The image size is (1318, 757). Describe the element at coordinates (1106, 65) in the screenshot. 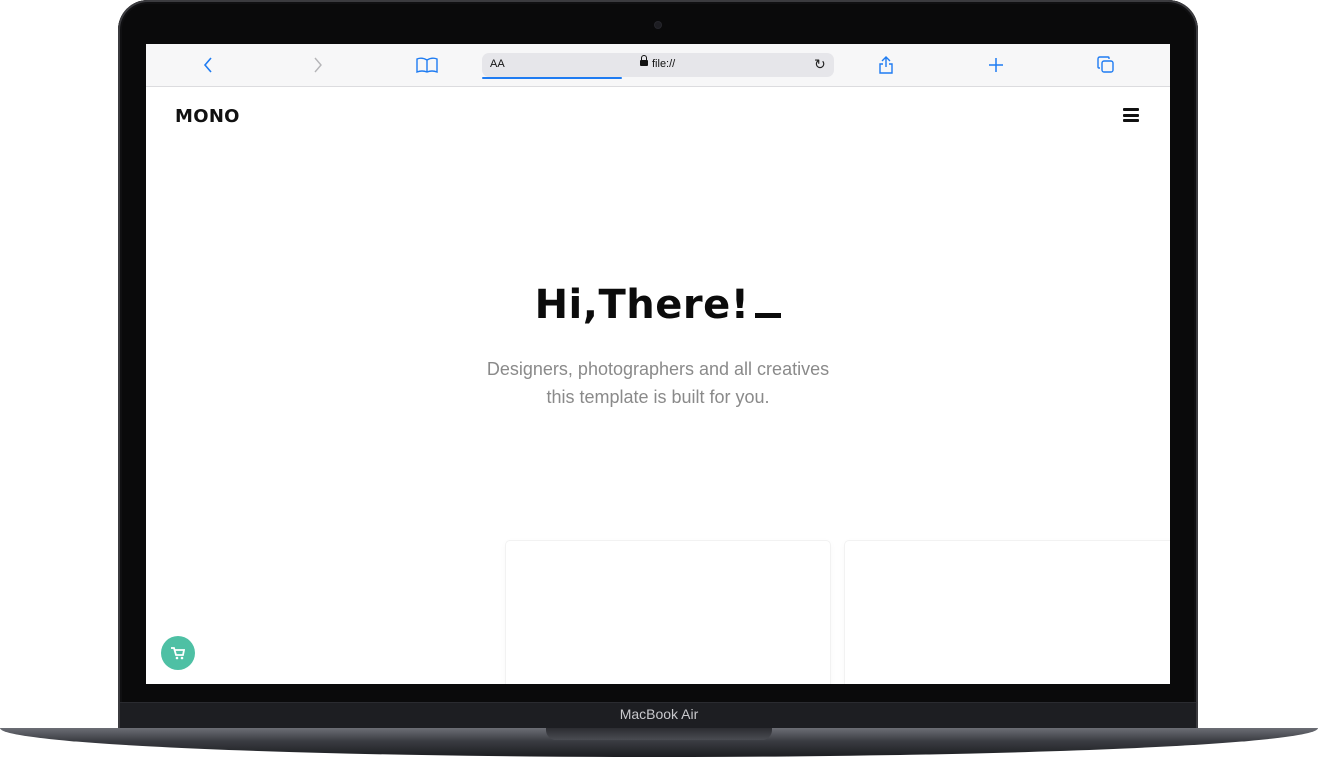

I see `tabs-icon` at that location.